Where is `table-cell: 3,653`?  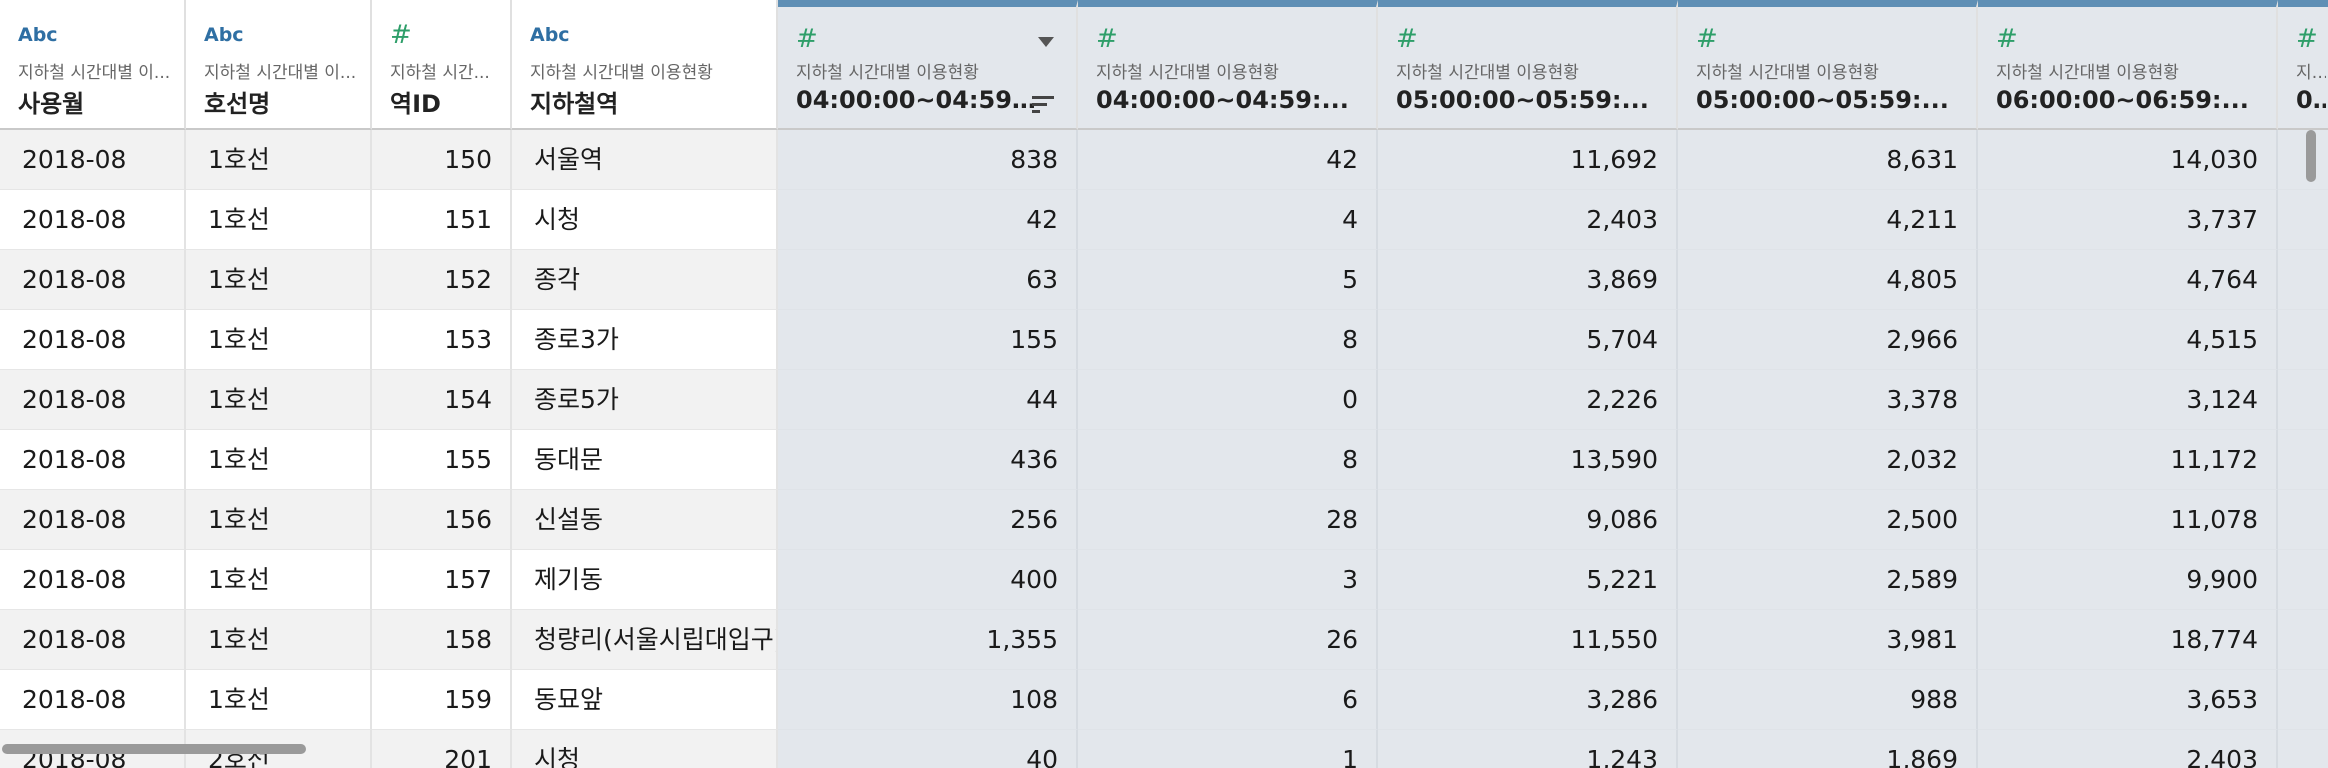
table-cell: 3,653 is located at coordinates (2128, 700).